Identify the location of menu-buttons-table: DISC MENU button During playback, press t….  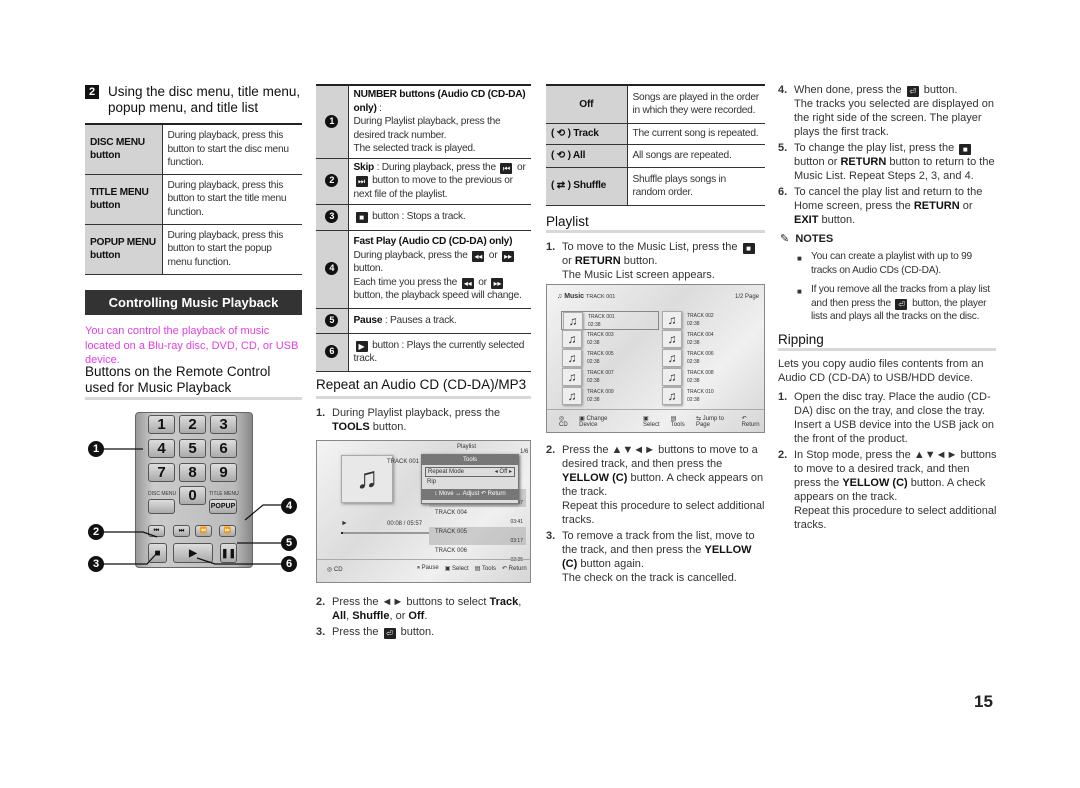
(193, 199).